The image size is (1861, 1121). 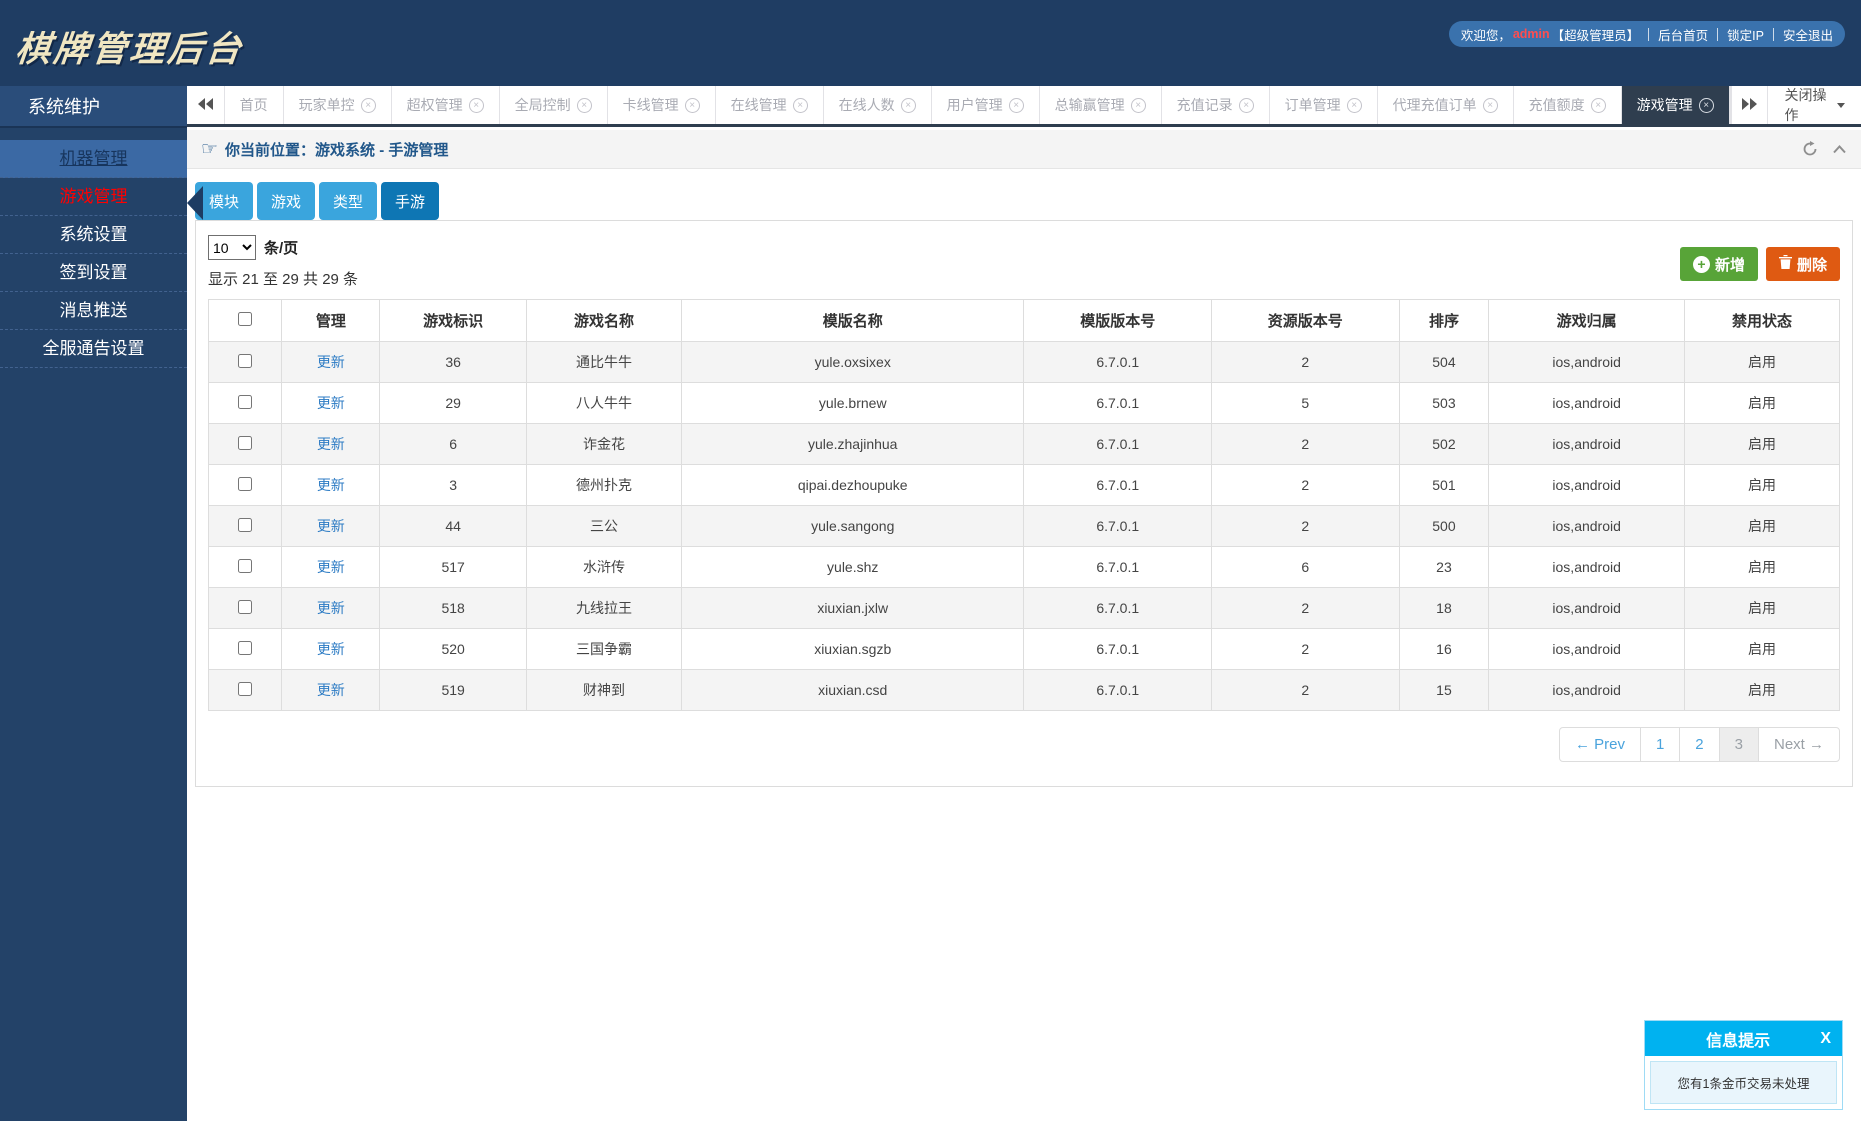 I want to click on tab-label: 卡线管理, so click(x=650, y=105).